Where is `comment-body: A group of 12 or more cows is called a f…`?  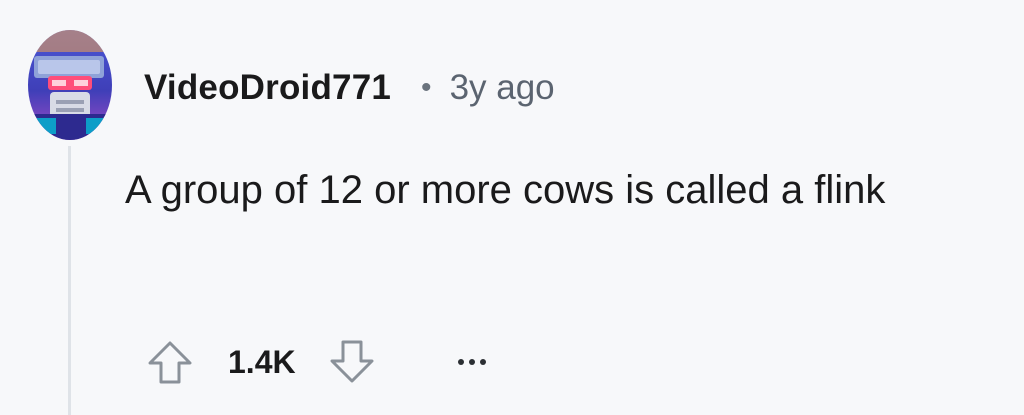 comment-body: A group of 12 or more cows is called a f… is located at coordinates (505, 190).